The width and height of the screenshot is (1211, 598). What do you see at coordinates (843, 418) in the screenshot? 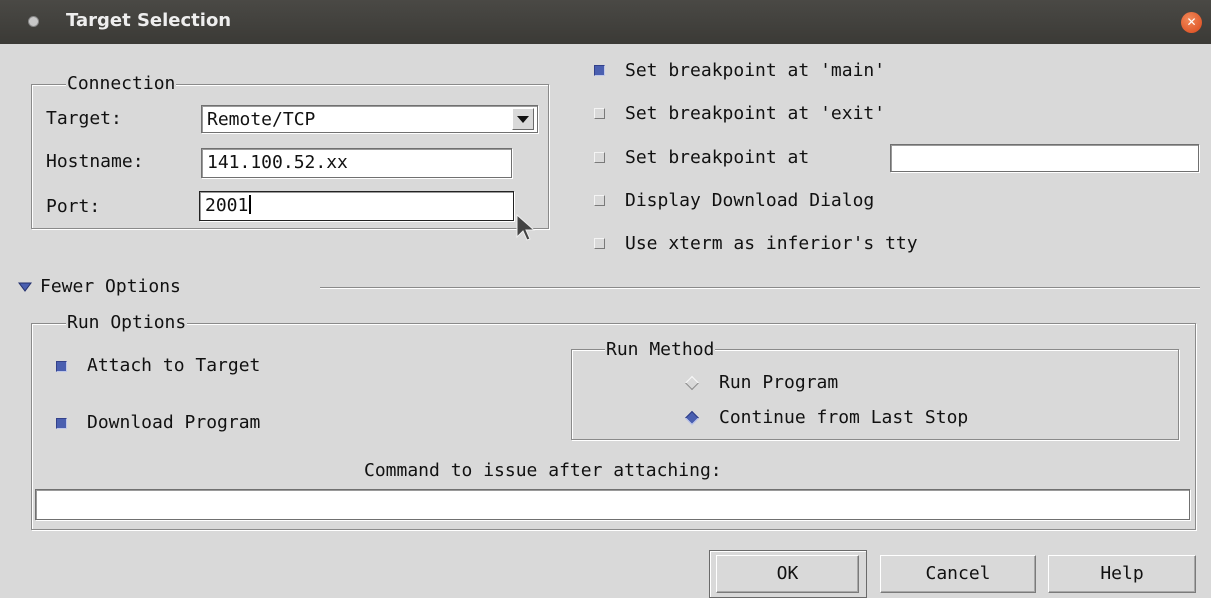
I see `continue-label: Continue from Last Stop` at bounding box center [843, 418].